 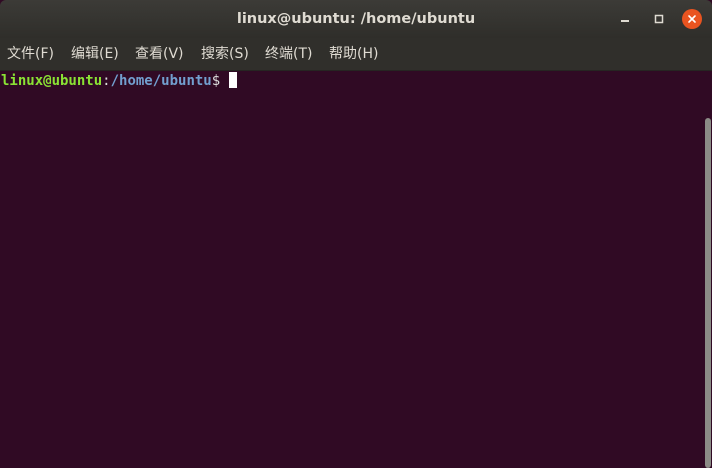 I want to click on close-button, so click(x=692, y=19).